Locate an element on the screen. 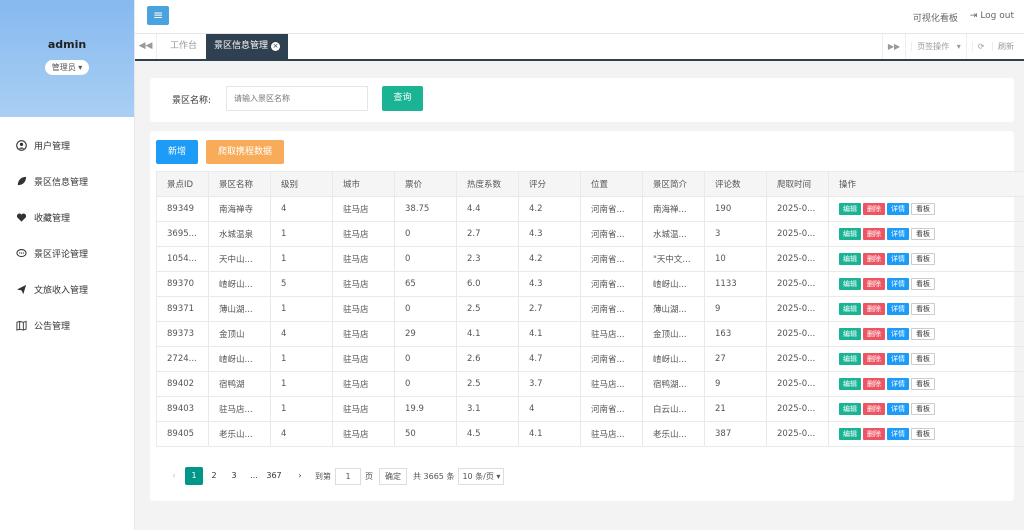  sidebar-item-income: 文旅收入管理 is located at coordinates (67, 289).